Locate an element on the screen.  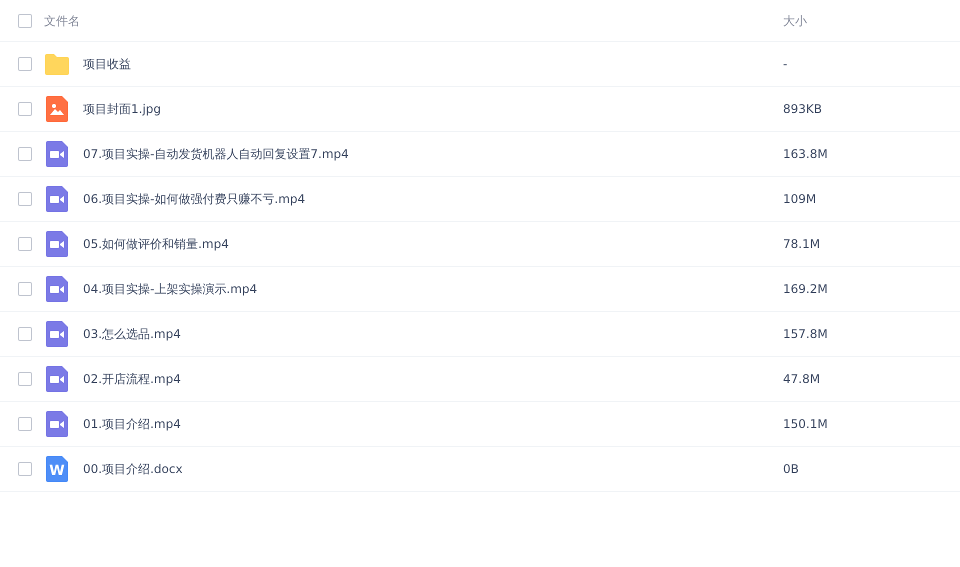
file-size: 163.8M is located at coordinates (806, 154).